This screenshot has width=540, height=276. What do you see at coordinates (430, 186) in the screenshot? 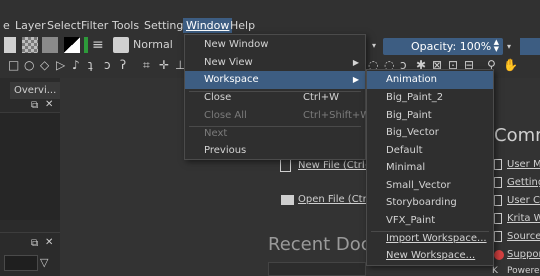
I see `workspace-item-small-vector: Small_Vector` at bounding box center [430, 186].